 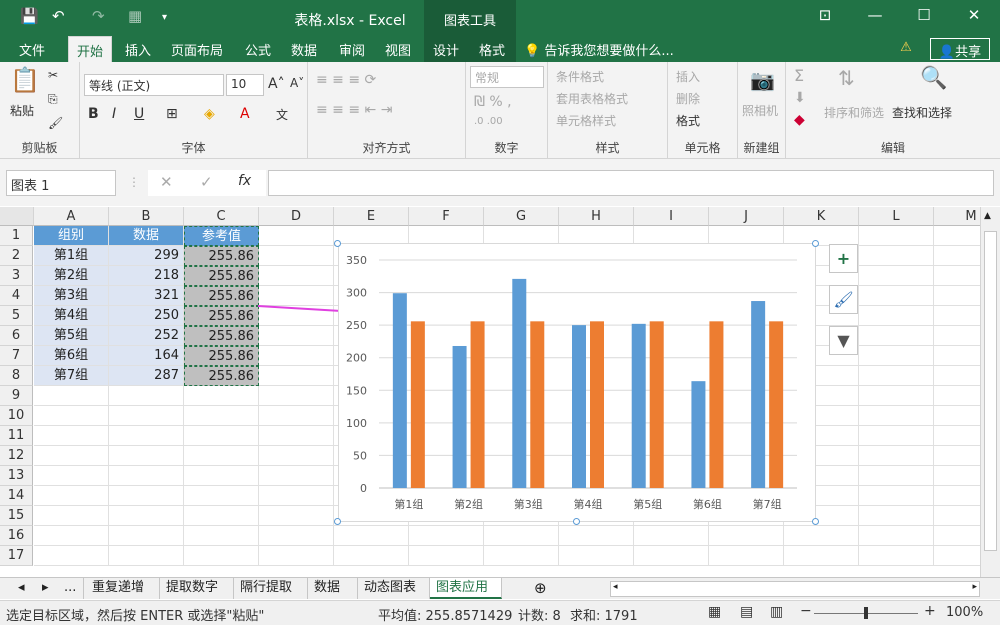 What do you see at coordinates (631, 183) in the screenshot?
I see `formula-input` at bounding box center [631, 183].